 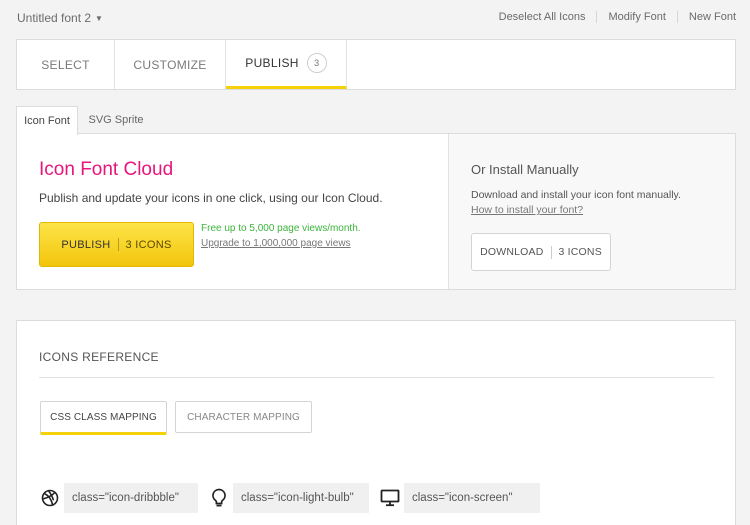 What do you see at coordinates (103, 418) in the screenshot?
I see `css-class-mapping-tab: CSS CLASS MAPPING` at bounding box center [103, 418].